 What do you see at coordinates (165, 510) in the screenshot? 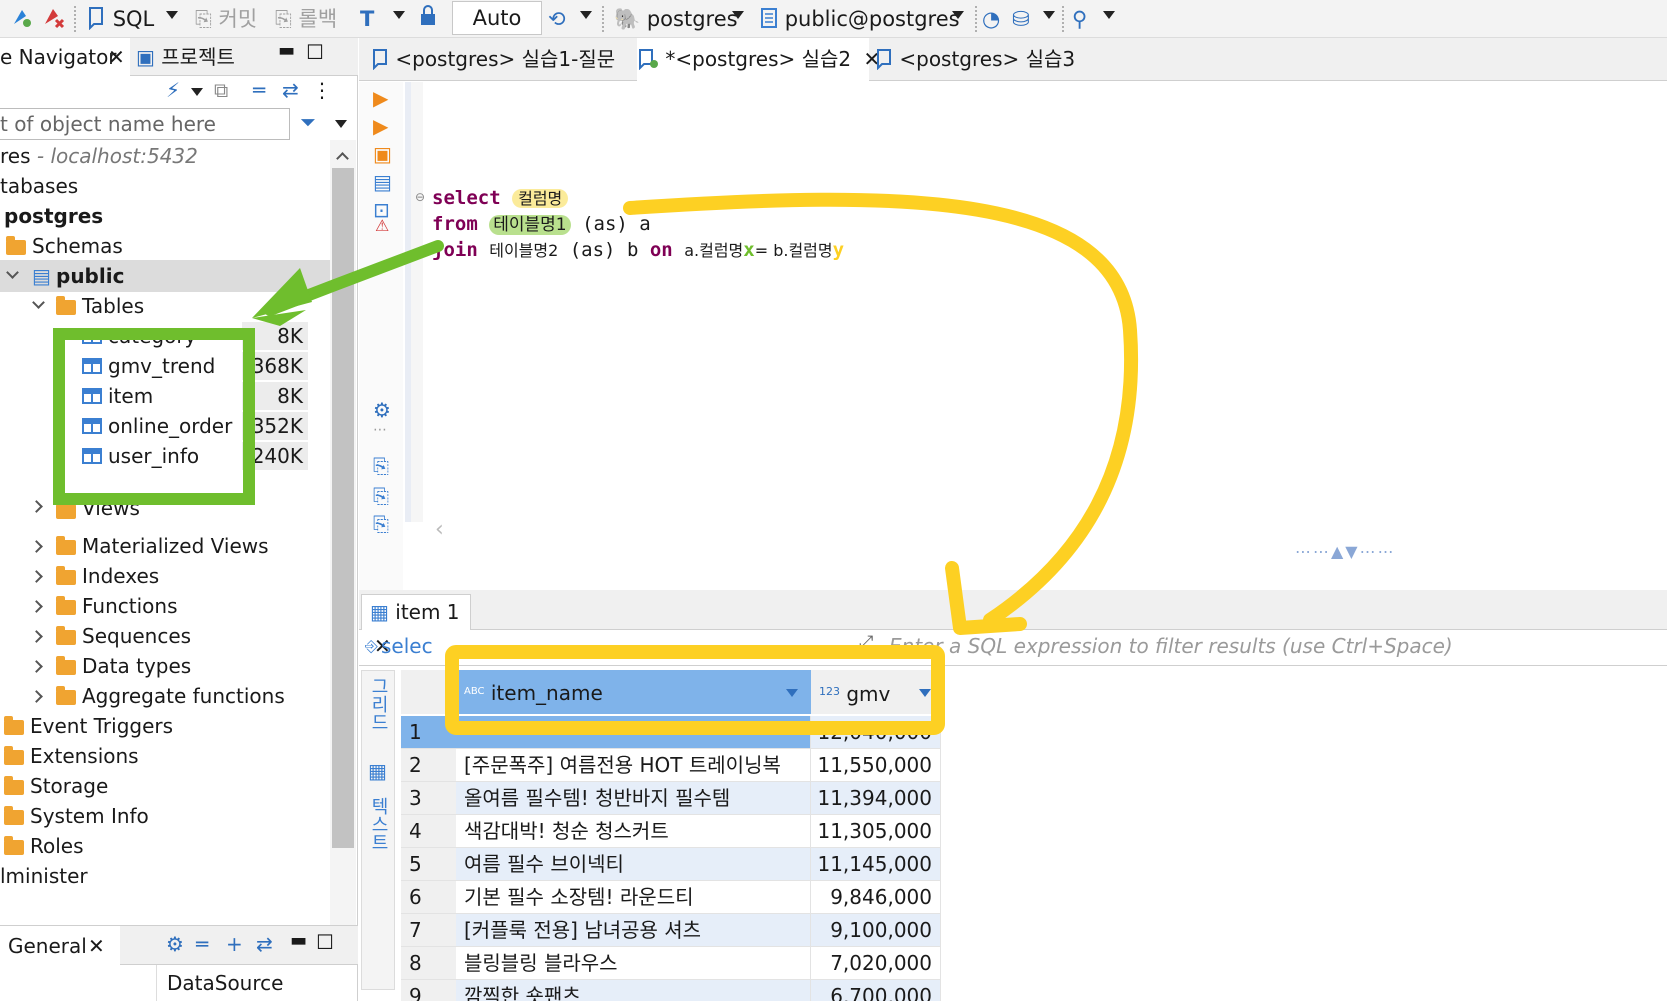
I see `tree-views: Views` at bounding box center [165, 510].